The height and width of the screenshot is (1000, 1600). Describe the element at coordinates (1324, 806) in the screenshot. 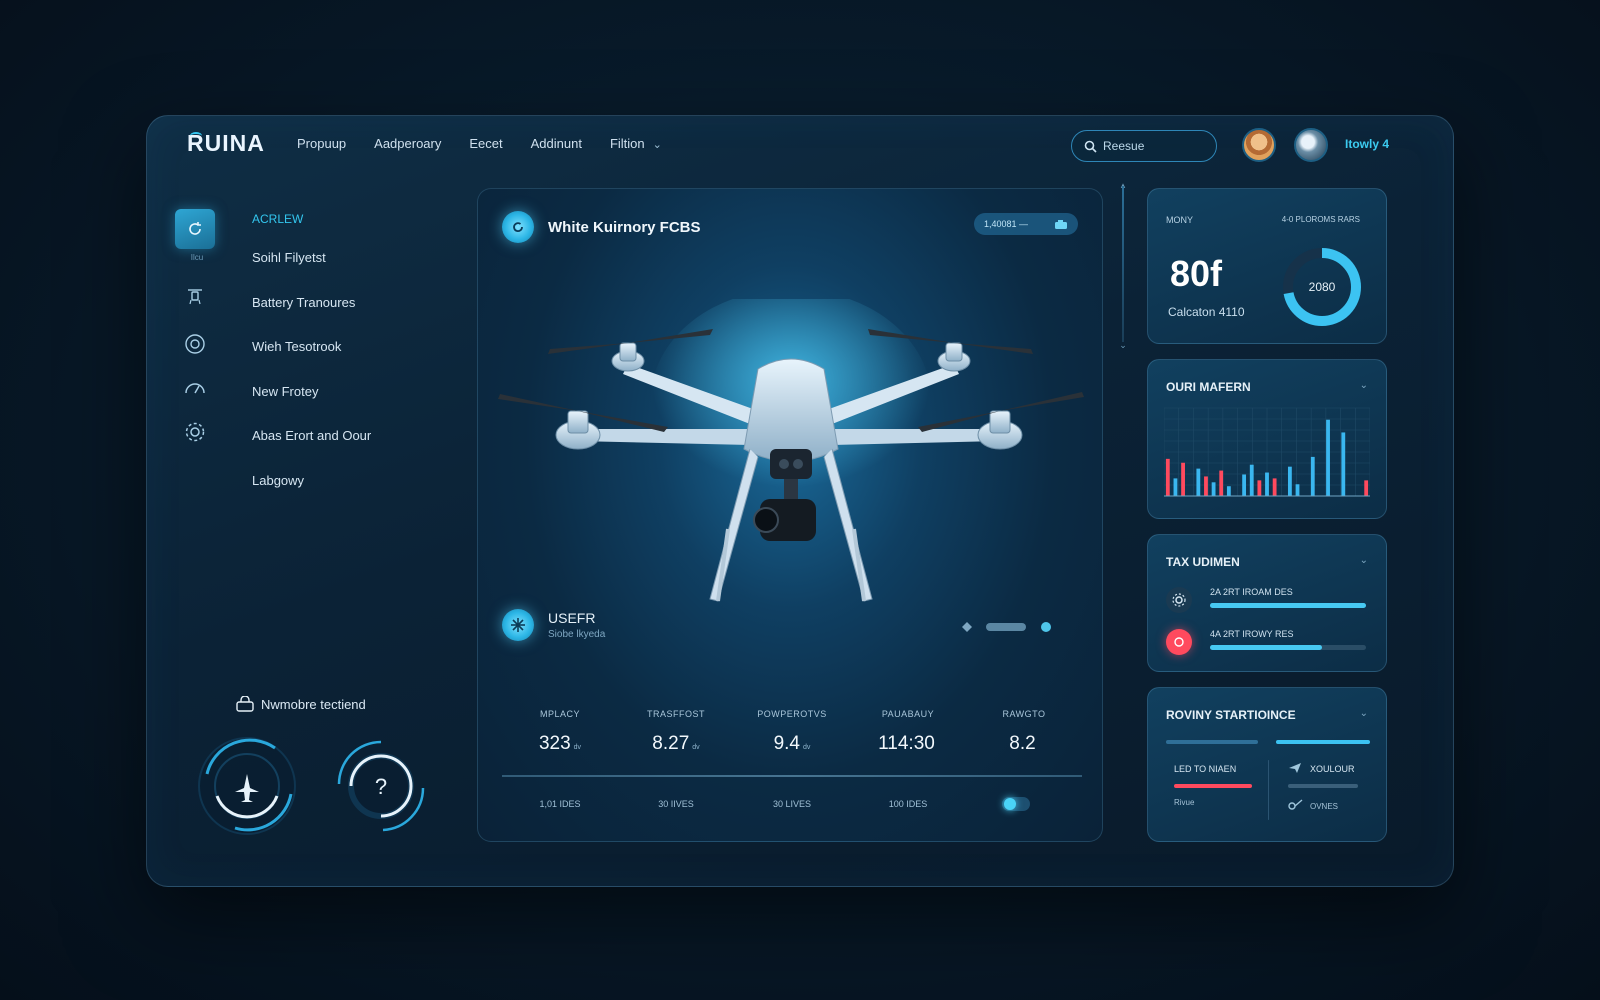

I see `station-right-label-2: OVNES` at that location.